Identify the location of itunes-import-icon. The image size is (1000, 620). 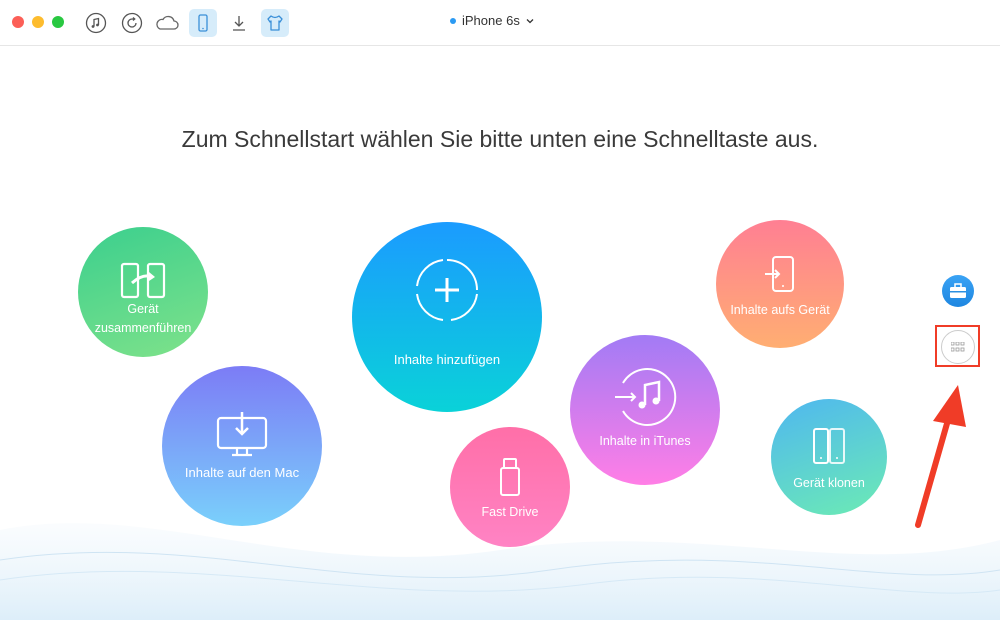
(646, 397).